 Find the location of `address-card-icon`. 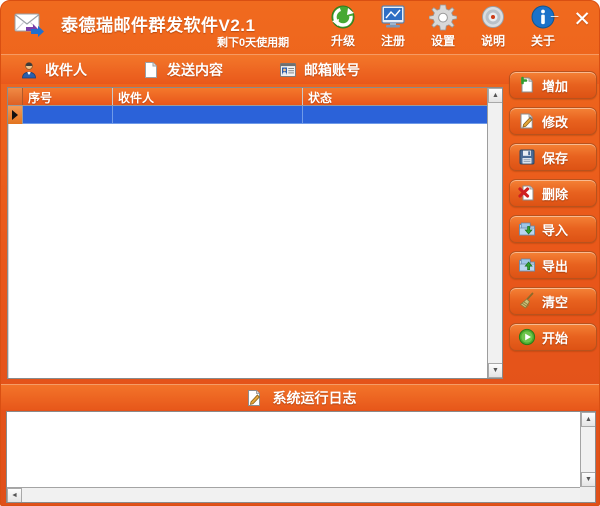

address-card-icon is located at coordinates (288, 70).